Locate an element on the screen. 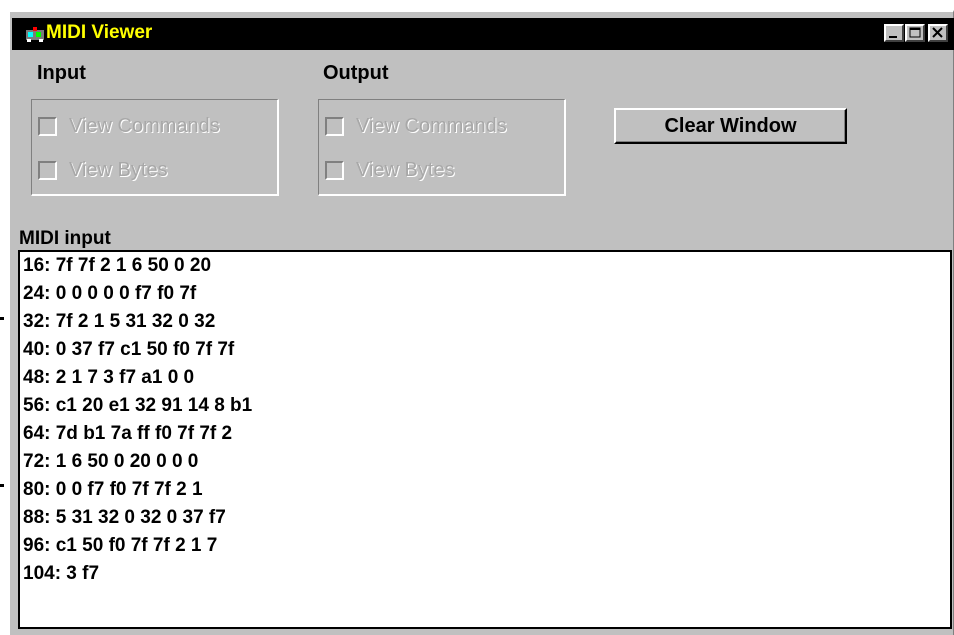 The image size is (954, 635). midi-input-line: 96: c1 50 f0 7f 7f 2 1 7 is located at coordinates (120, 545).